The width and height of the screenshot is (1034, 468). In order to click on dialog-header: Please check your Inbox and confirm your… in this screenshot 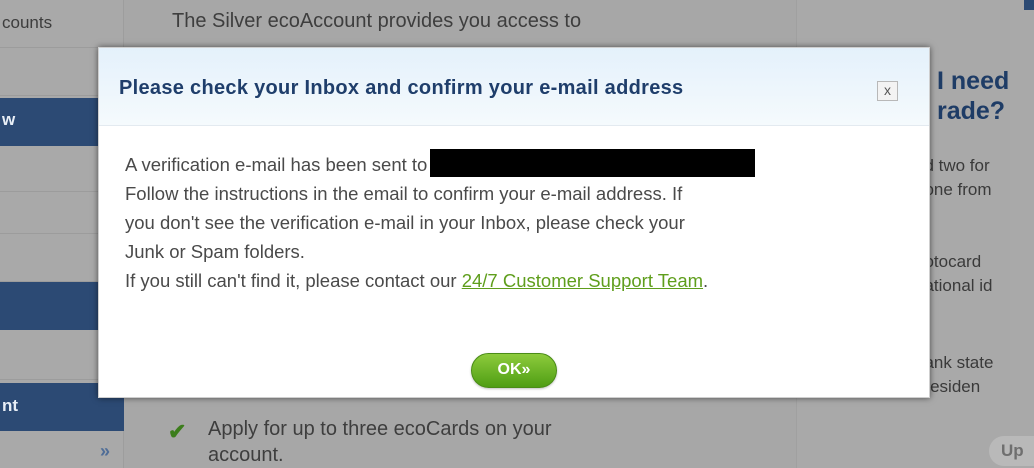, I will do `click(514, 87)`.